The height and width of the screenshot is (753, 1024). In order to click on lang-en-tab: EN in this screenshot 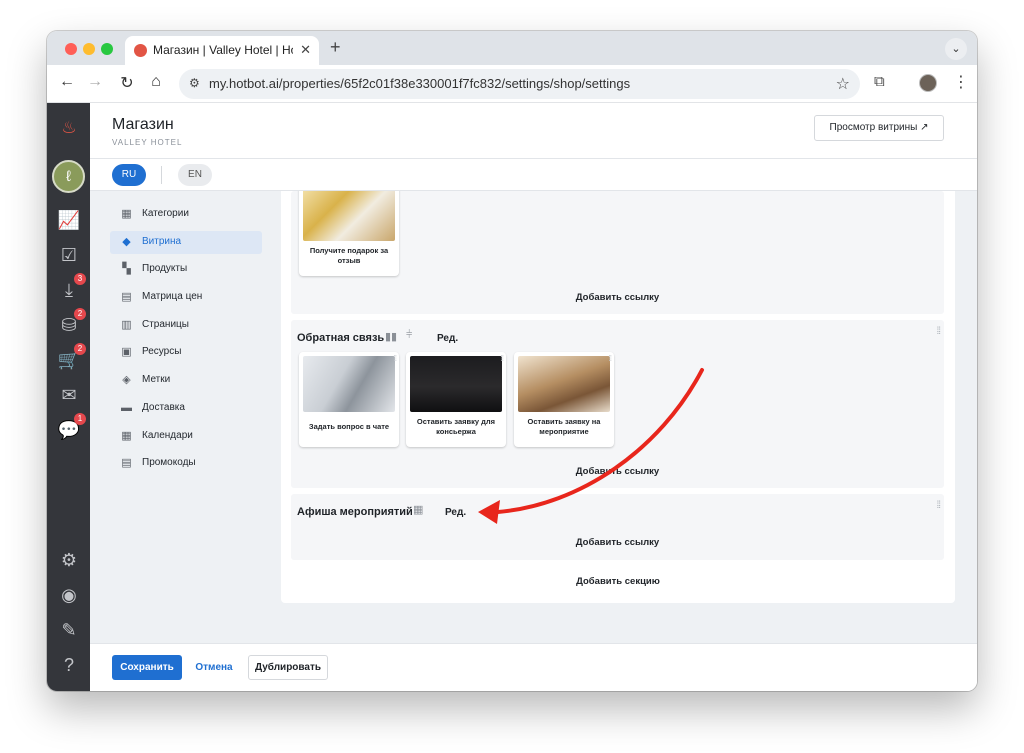, I will do `click(195, 175)`.